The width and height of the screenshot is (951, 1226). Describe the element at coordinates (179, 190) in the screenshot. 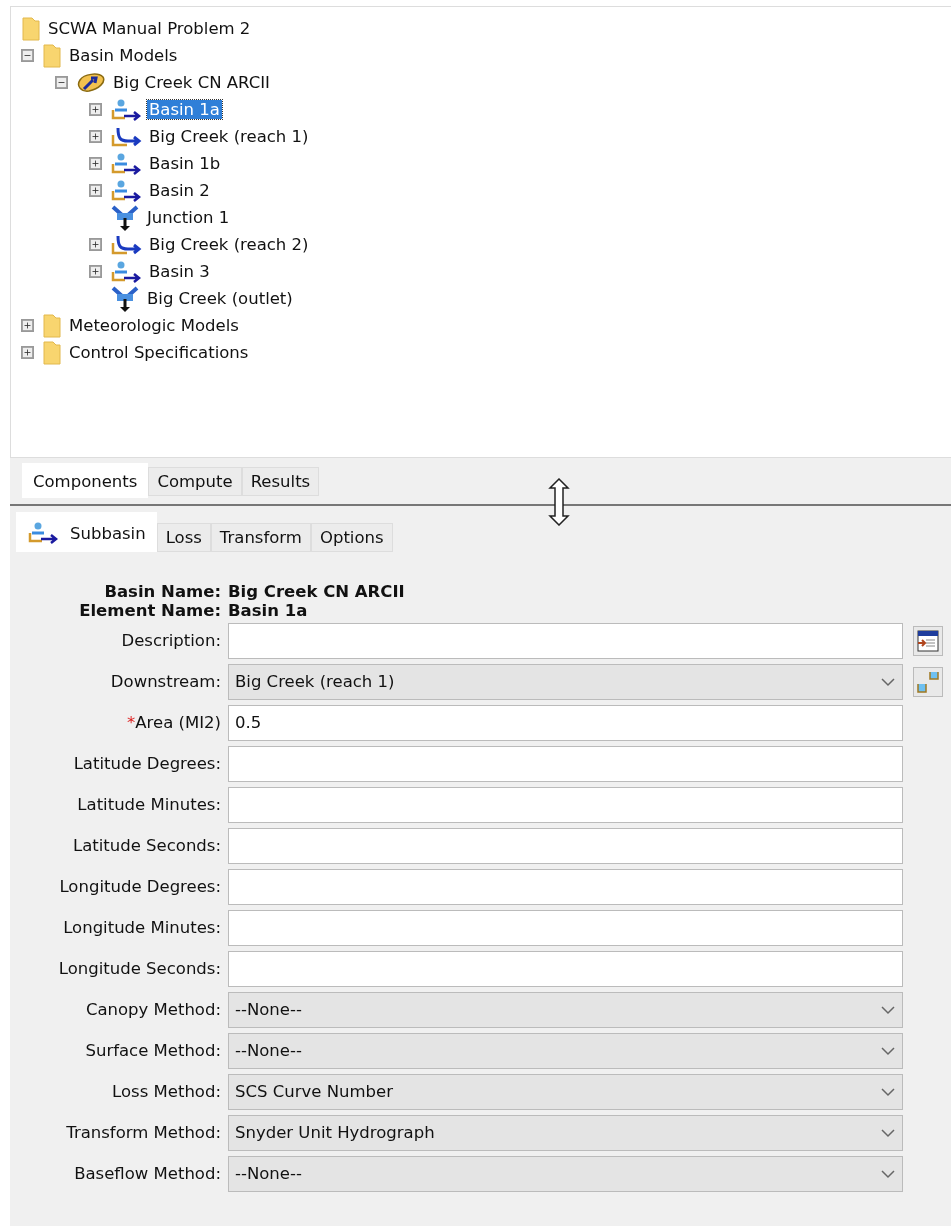

I see `tree-item: Basin 2` at that location.